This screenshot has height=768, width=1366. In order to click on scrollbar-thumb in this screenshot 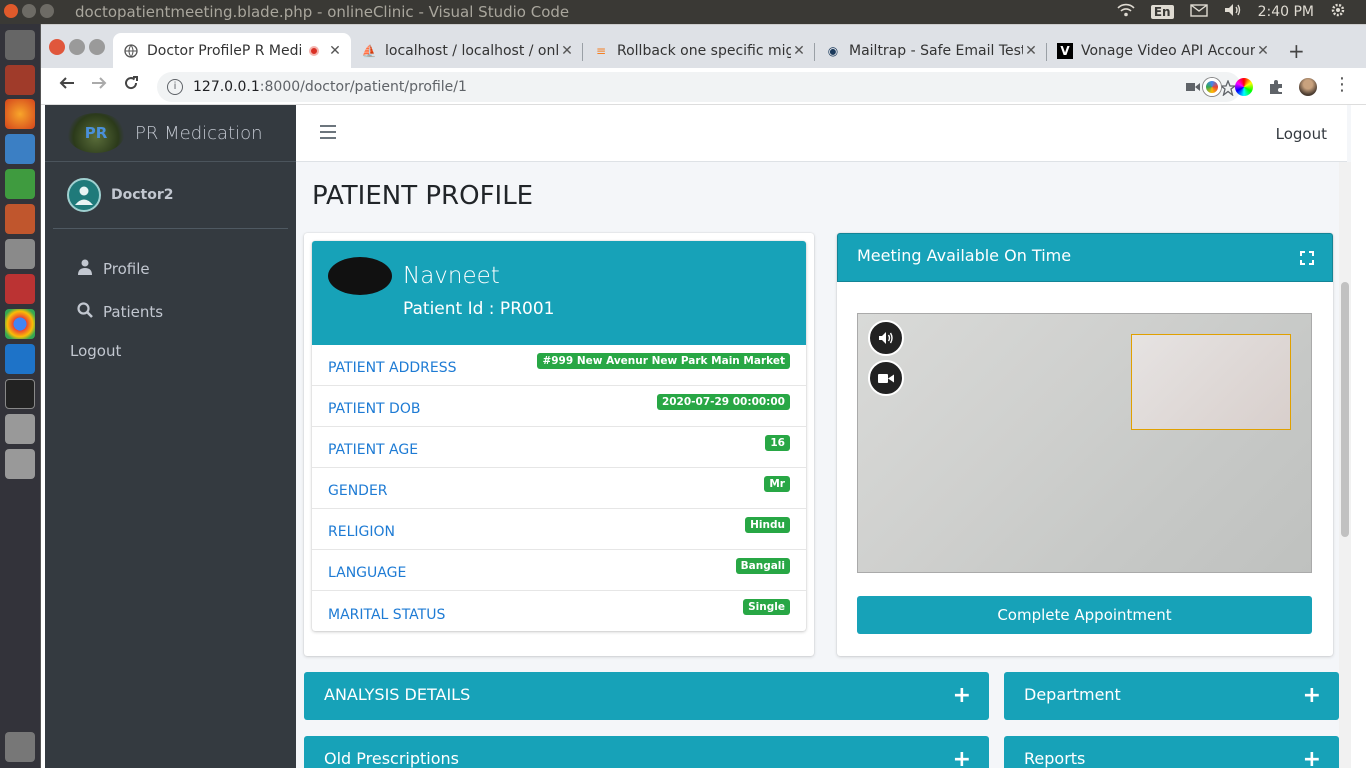, I will do `click(1345, 409)`.